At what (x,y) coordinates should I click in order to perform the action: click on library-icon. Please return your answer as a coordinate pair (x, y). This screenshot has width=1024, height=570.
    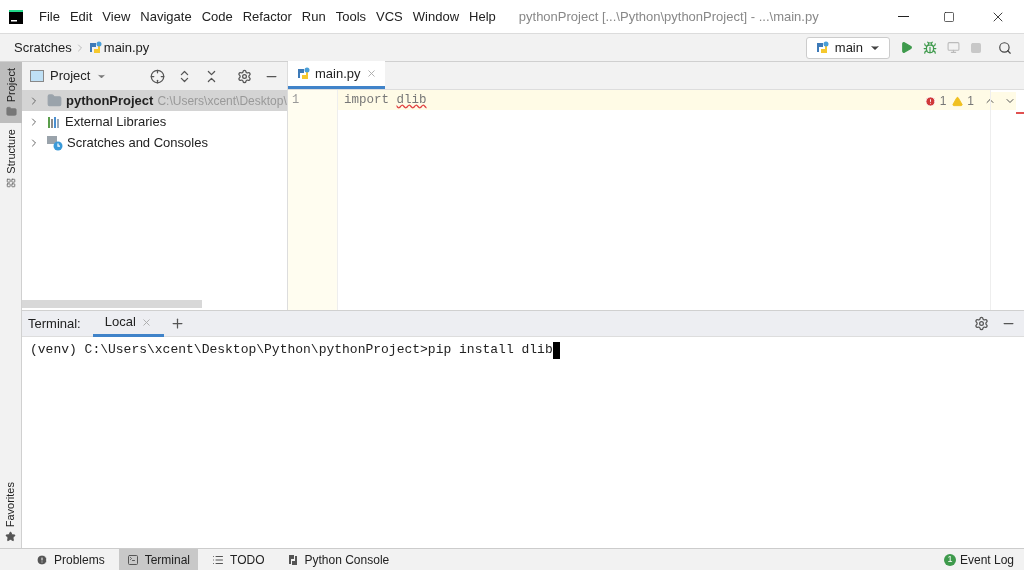
    Looking at the image, I should click on (54, 121).